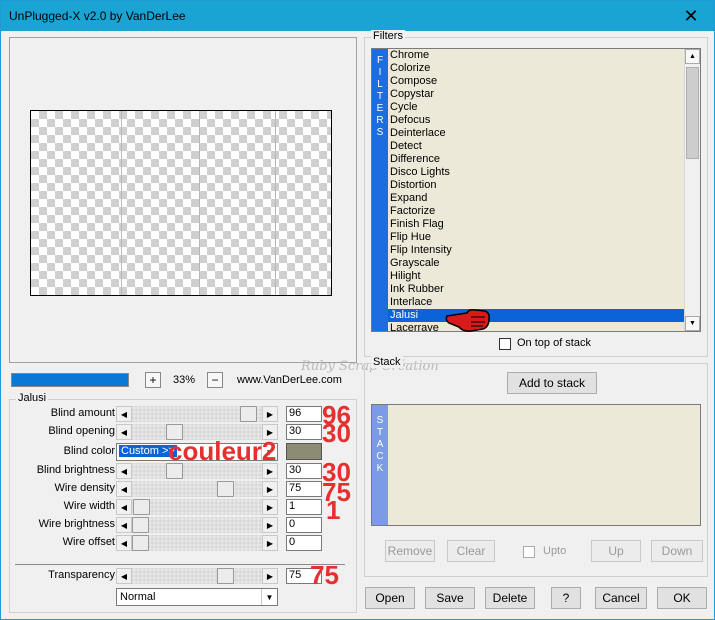 This screenshot has width=715, height=620. Describe the element at coordinates (616, 551) in the screenshot. I see `up-button: Up` at that location.